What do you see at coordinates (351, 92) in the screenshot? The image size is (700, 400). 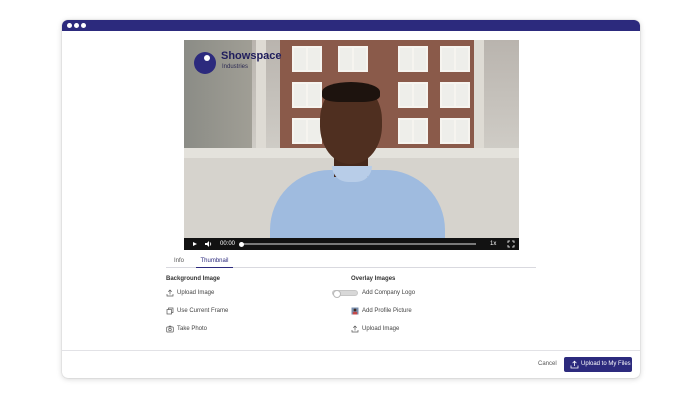 I see `person-hair` at bounding box center [351, 92].